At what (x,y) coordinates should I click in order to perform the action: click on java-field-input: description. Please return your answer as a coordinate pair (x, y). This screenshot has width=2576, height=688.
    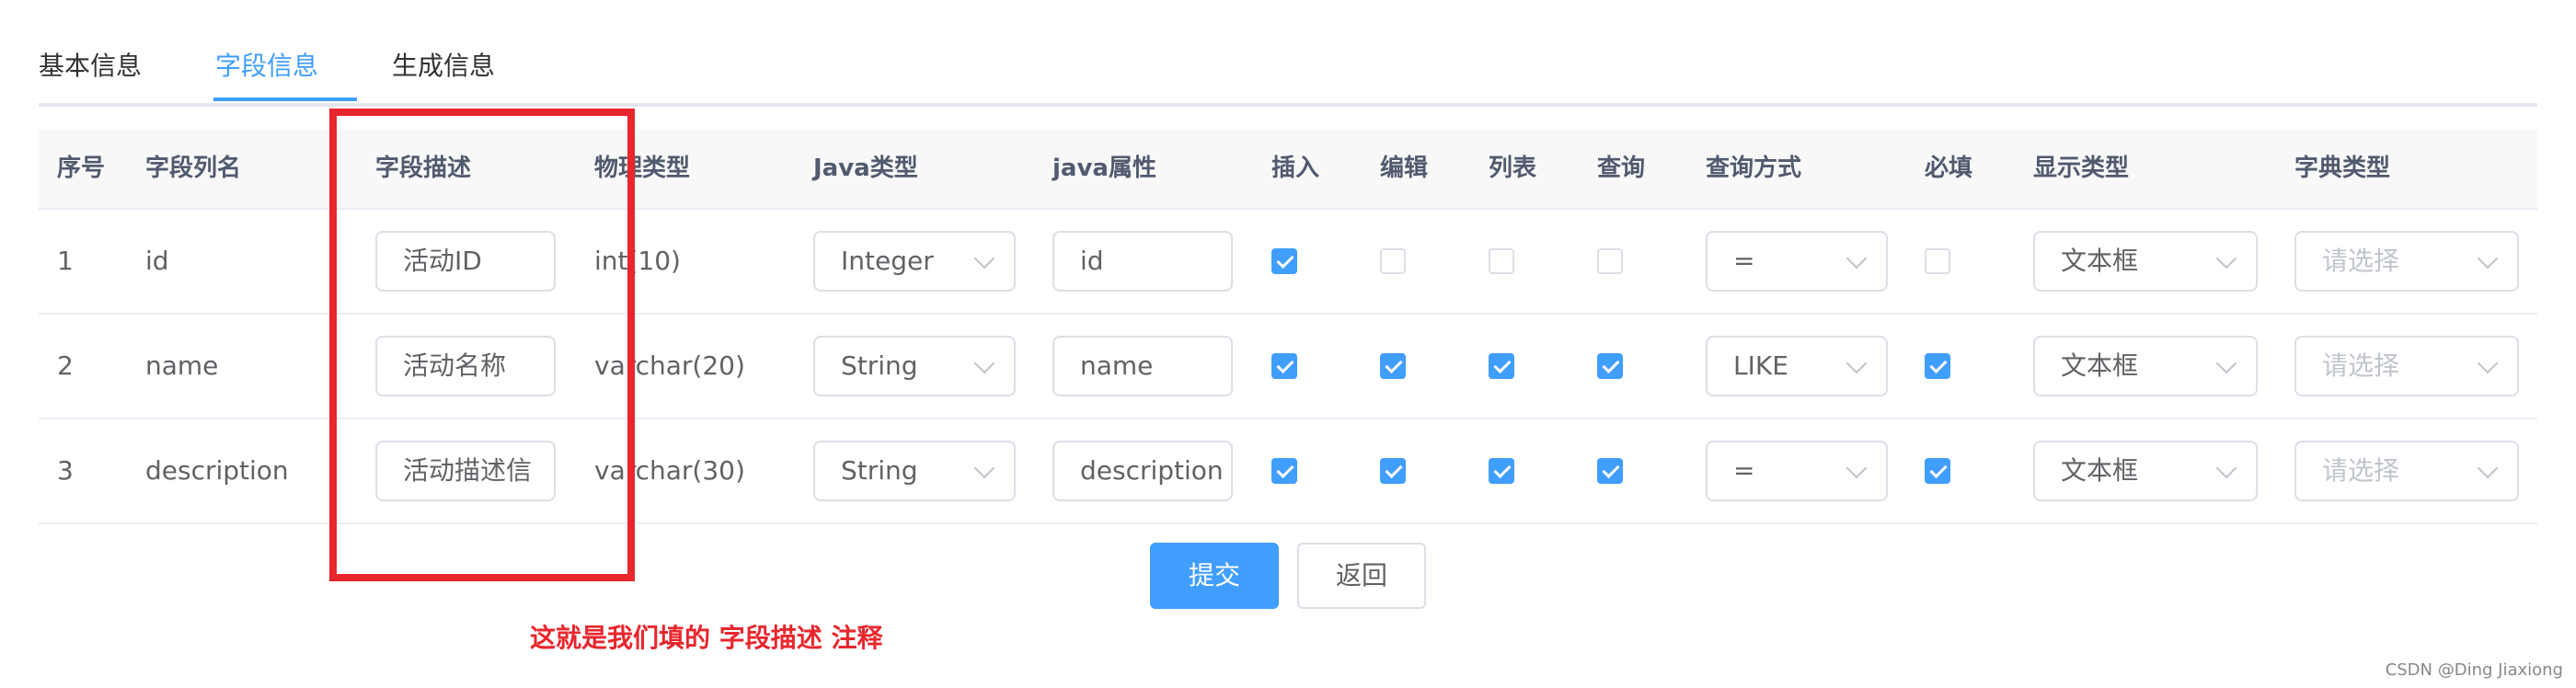
    Looking at the image, I should click on (1142, 471).